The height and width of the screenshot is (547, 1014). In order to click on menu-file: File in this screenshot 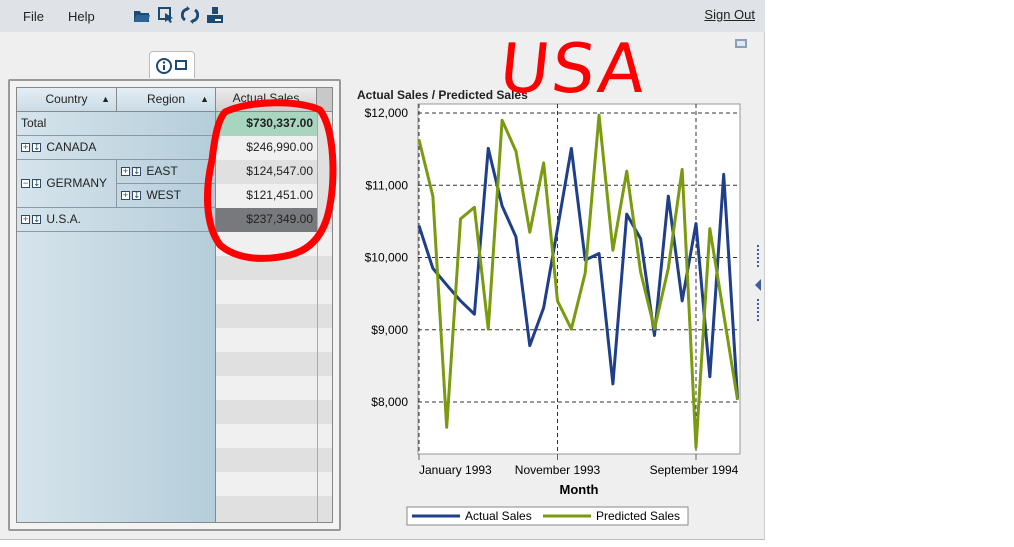, I will do `click(33, 16)`.